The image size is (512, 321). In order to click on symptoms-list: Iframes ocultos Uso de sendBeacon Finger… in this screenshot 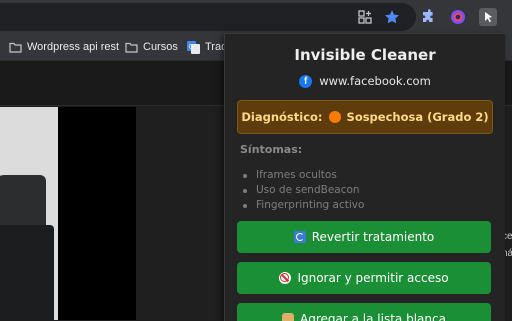, I will do `click(302, 190)`.